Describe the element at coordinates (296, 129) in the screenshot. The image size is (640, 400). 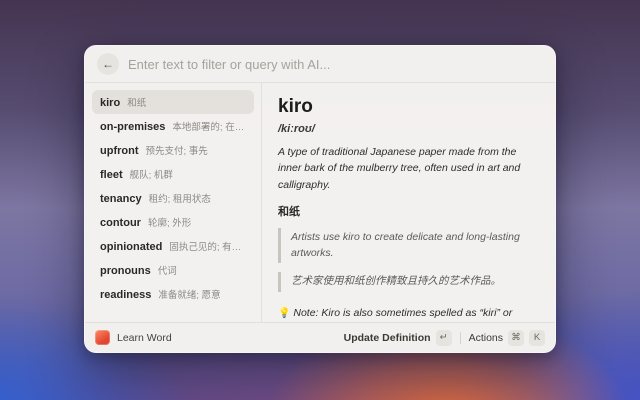
I see `pronunciation: /kiːroʊ/` at that location.